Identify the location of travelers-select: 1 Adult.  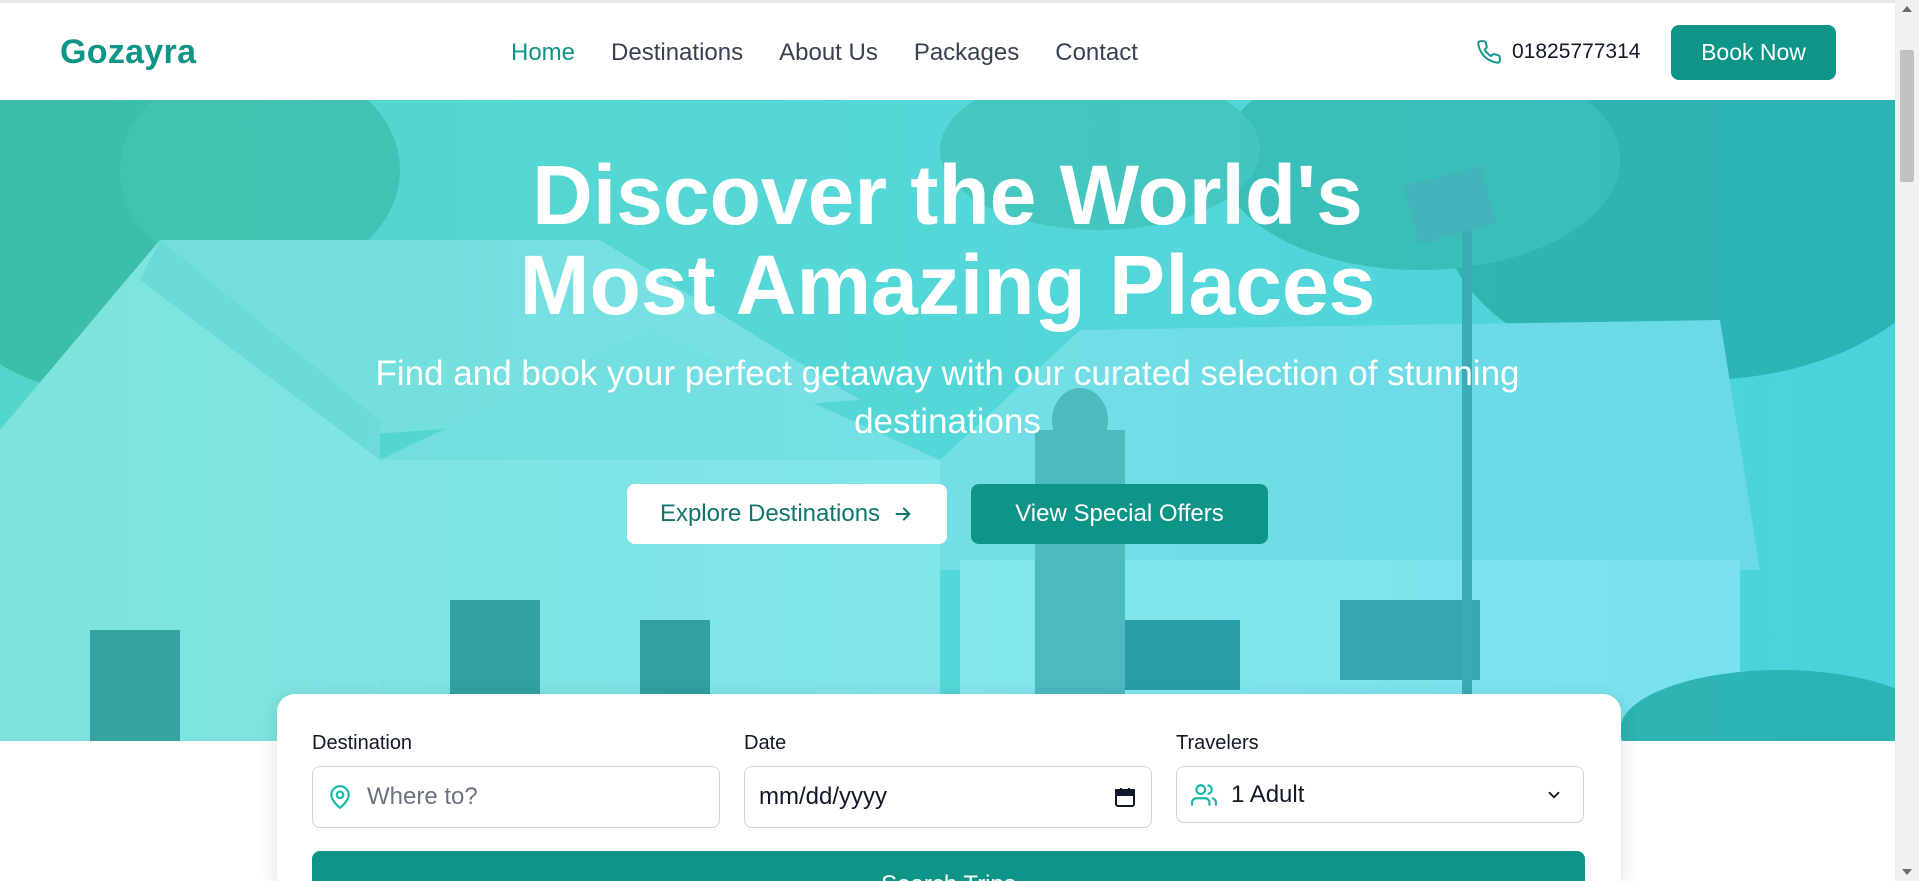
(1380, 794).